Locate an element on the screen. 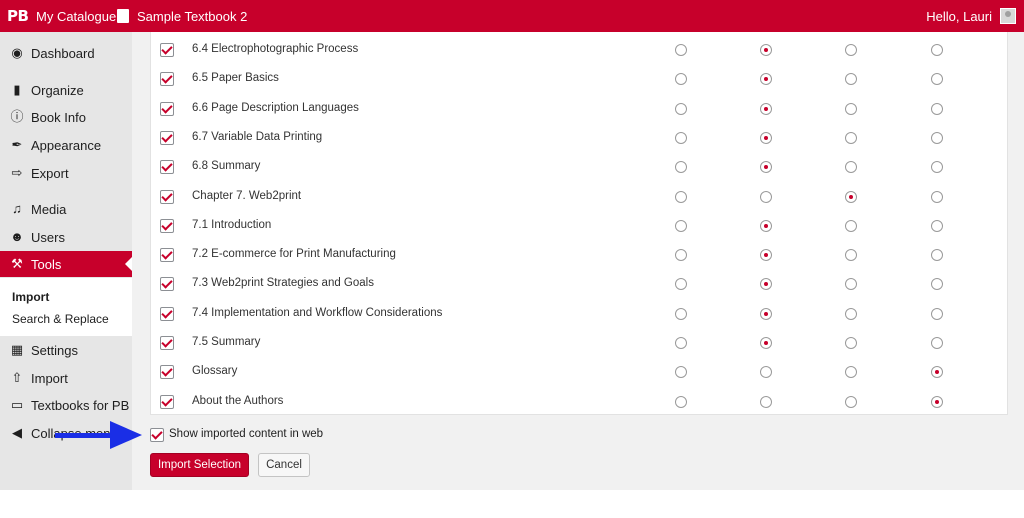 Image resolution: width=1024 pixels, height=518 pixels. row-title: 6.4 Electrophotographic Process is located at coordinates (275, 49).